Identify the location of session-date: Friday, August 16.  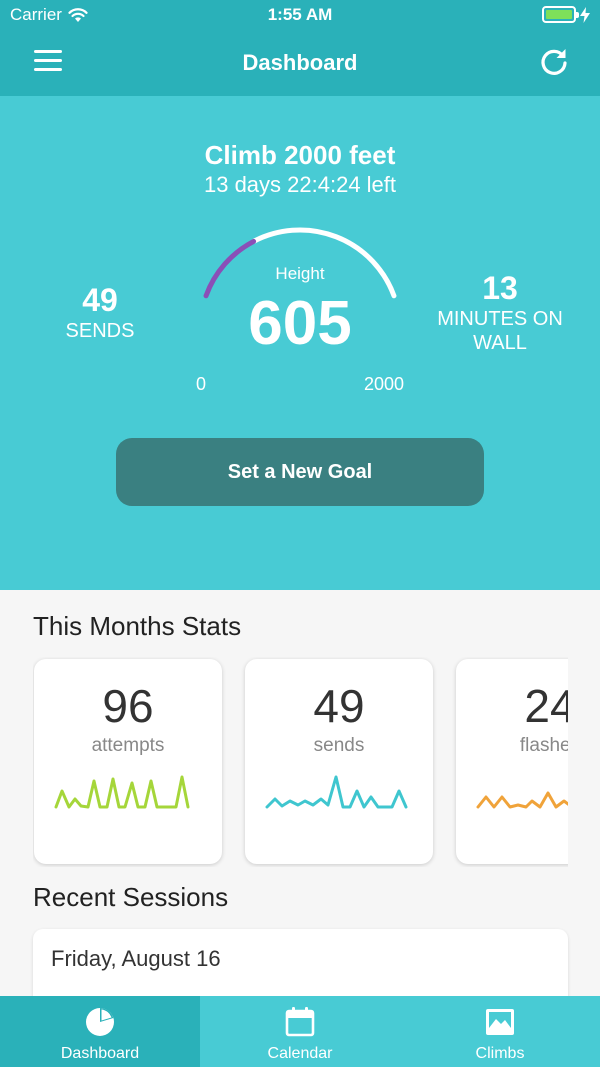
(136, 958).